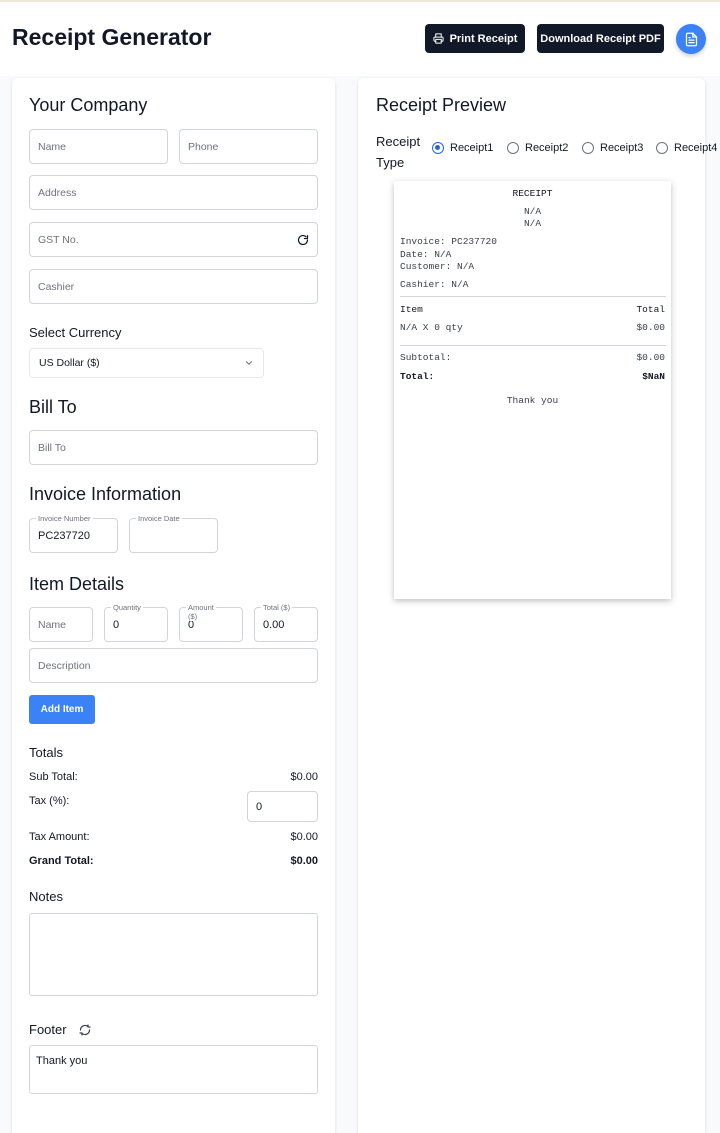 The image size is (720, 1133). What do you see at coordinates (532, 193) in the screenshot?
I see `receipt-title: RECEIPT` at bounding box center [532, 193].